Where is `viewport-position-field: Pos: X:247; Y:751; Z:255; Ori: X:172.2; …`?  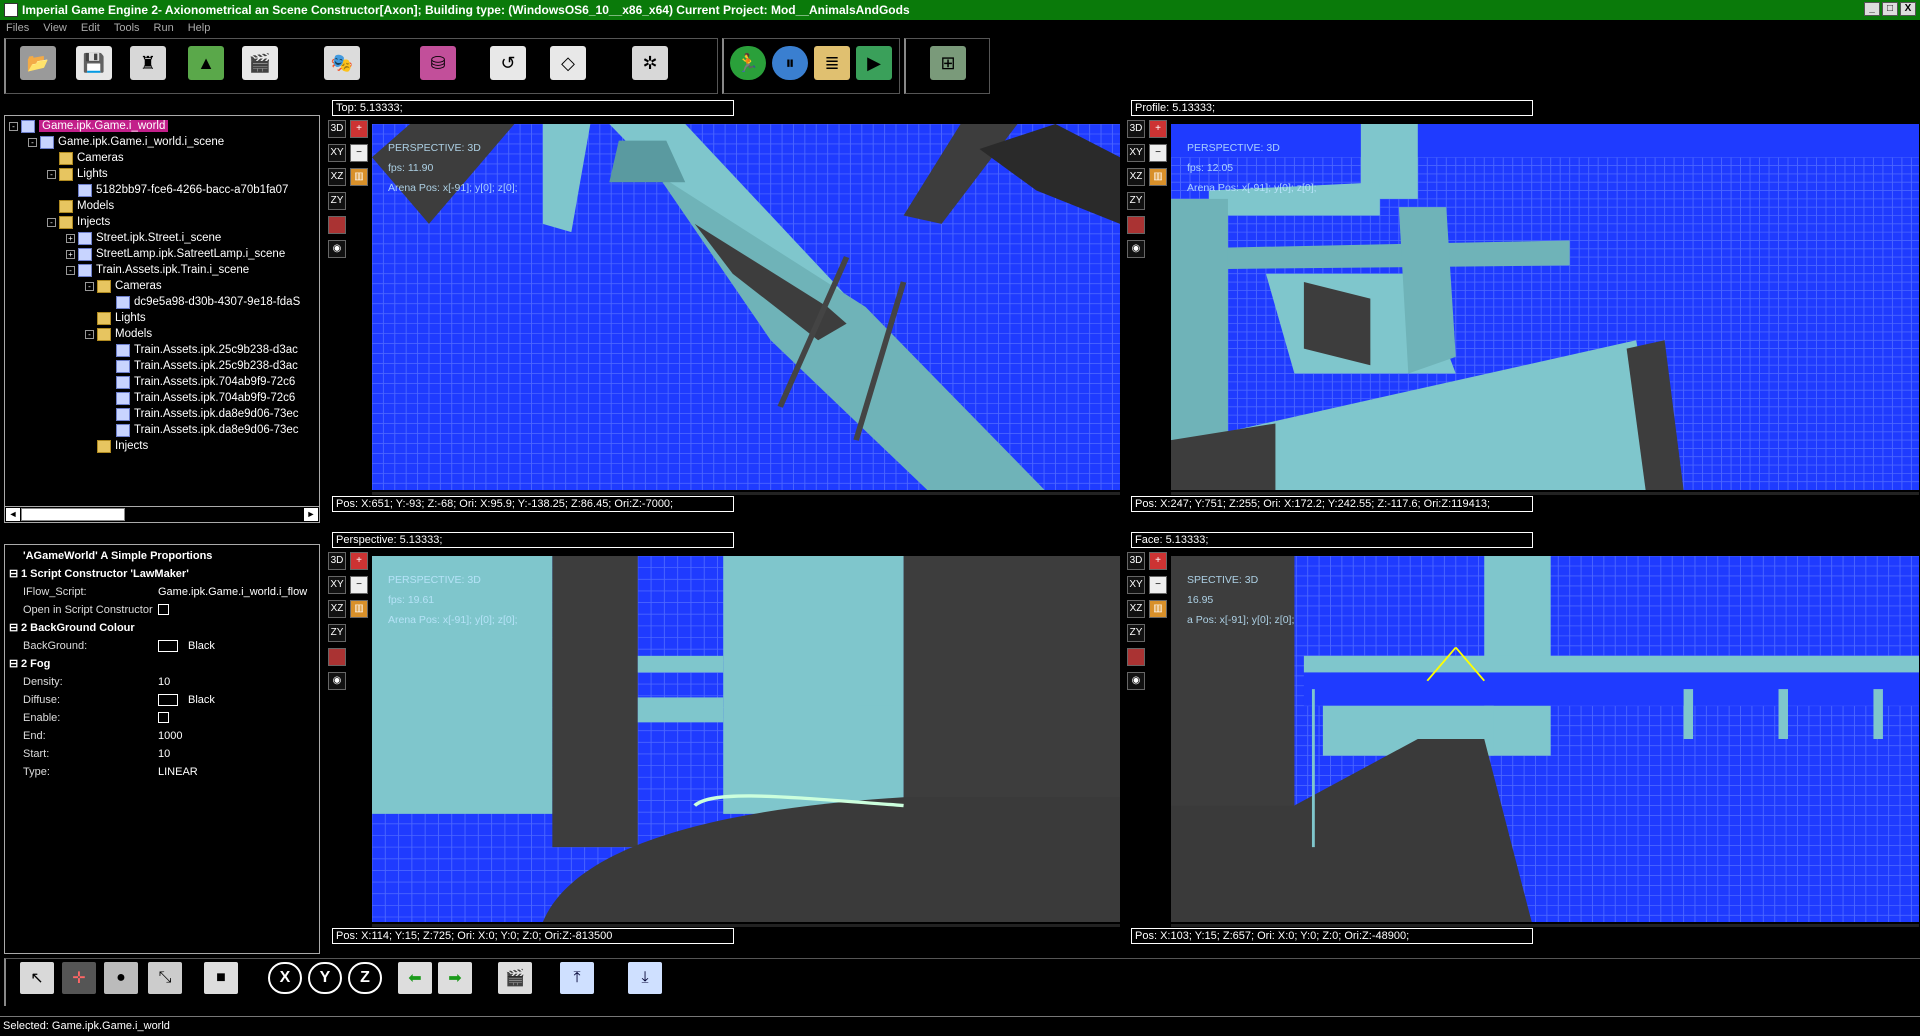 viewport-position-field: Pos: X:247; Y:751; Z:255; Ori: X:172.2; … is located at coordinates (1332, 504).